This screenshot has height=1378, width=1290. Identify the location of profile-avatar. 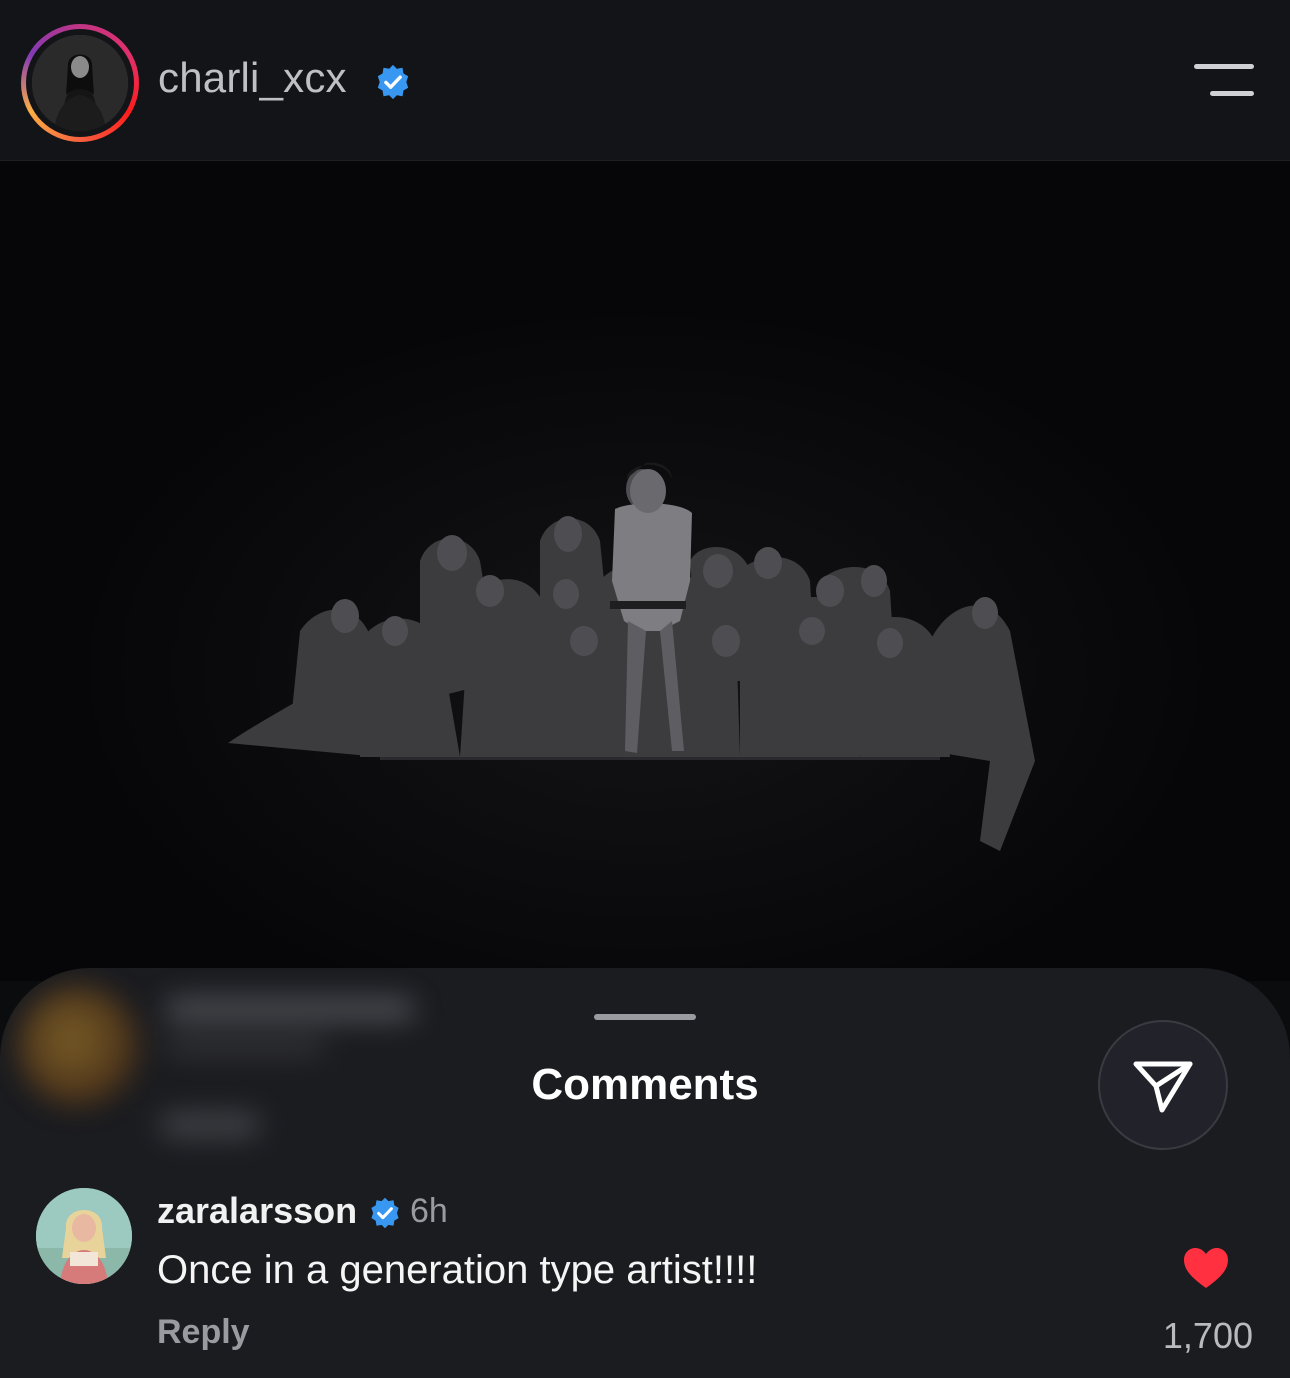
(80, 83).